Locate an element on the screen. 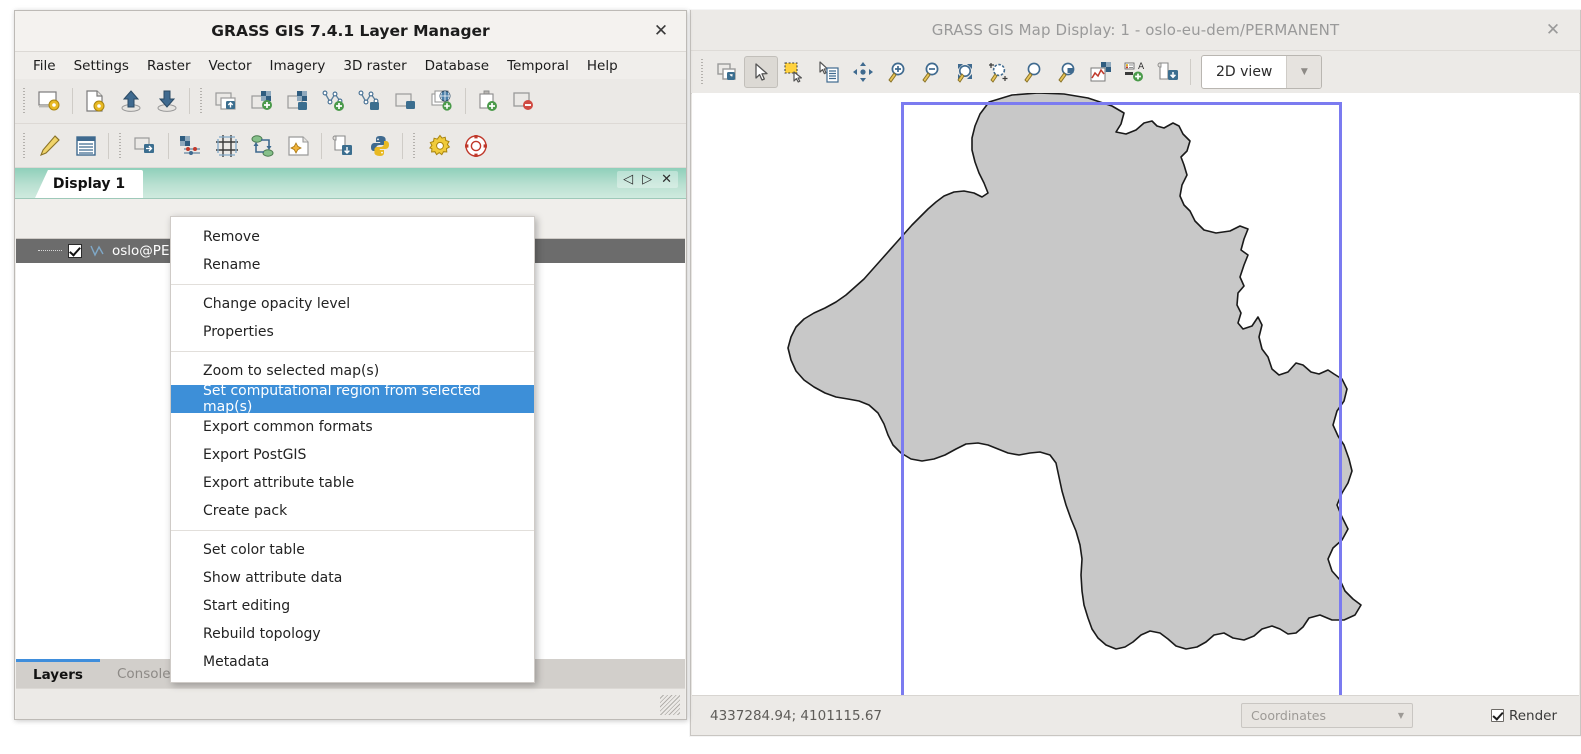 This screenshot has width=1581, height=754. tab-display-1: Display 1 is located at coordinates (89, 184).